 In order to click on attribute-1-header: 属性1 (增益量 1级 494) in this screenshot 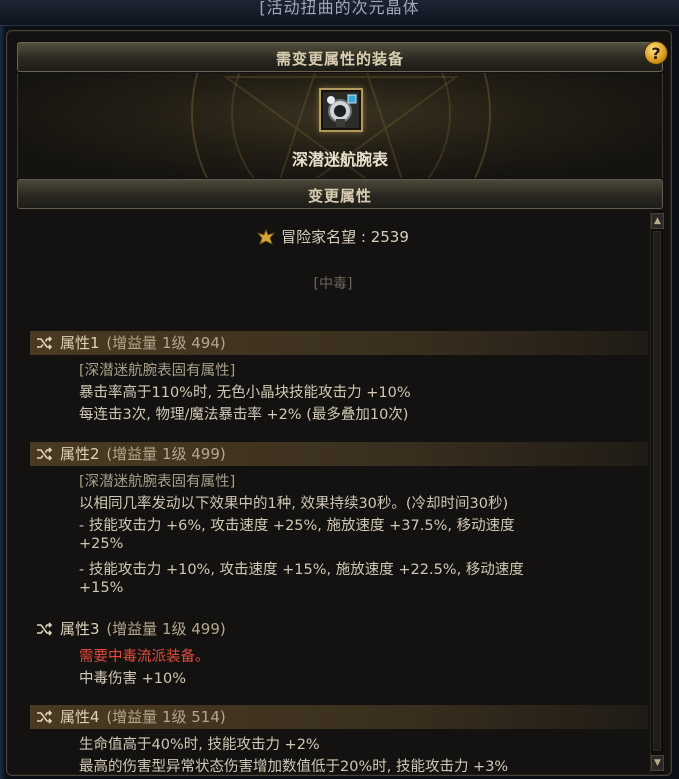, I will do `click(339, 343)`.